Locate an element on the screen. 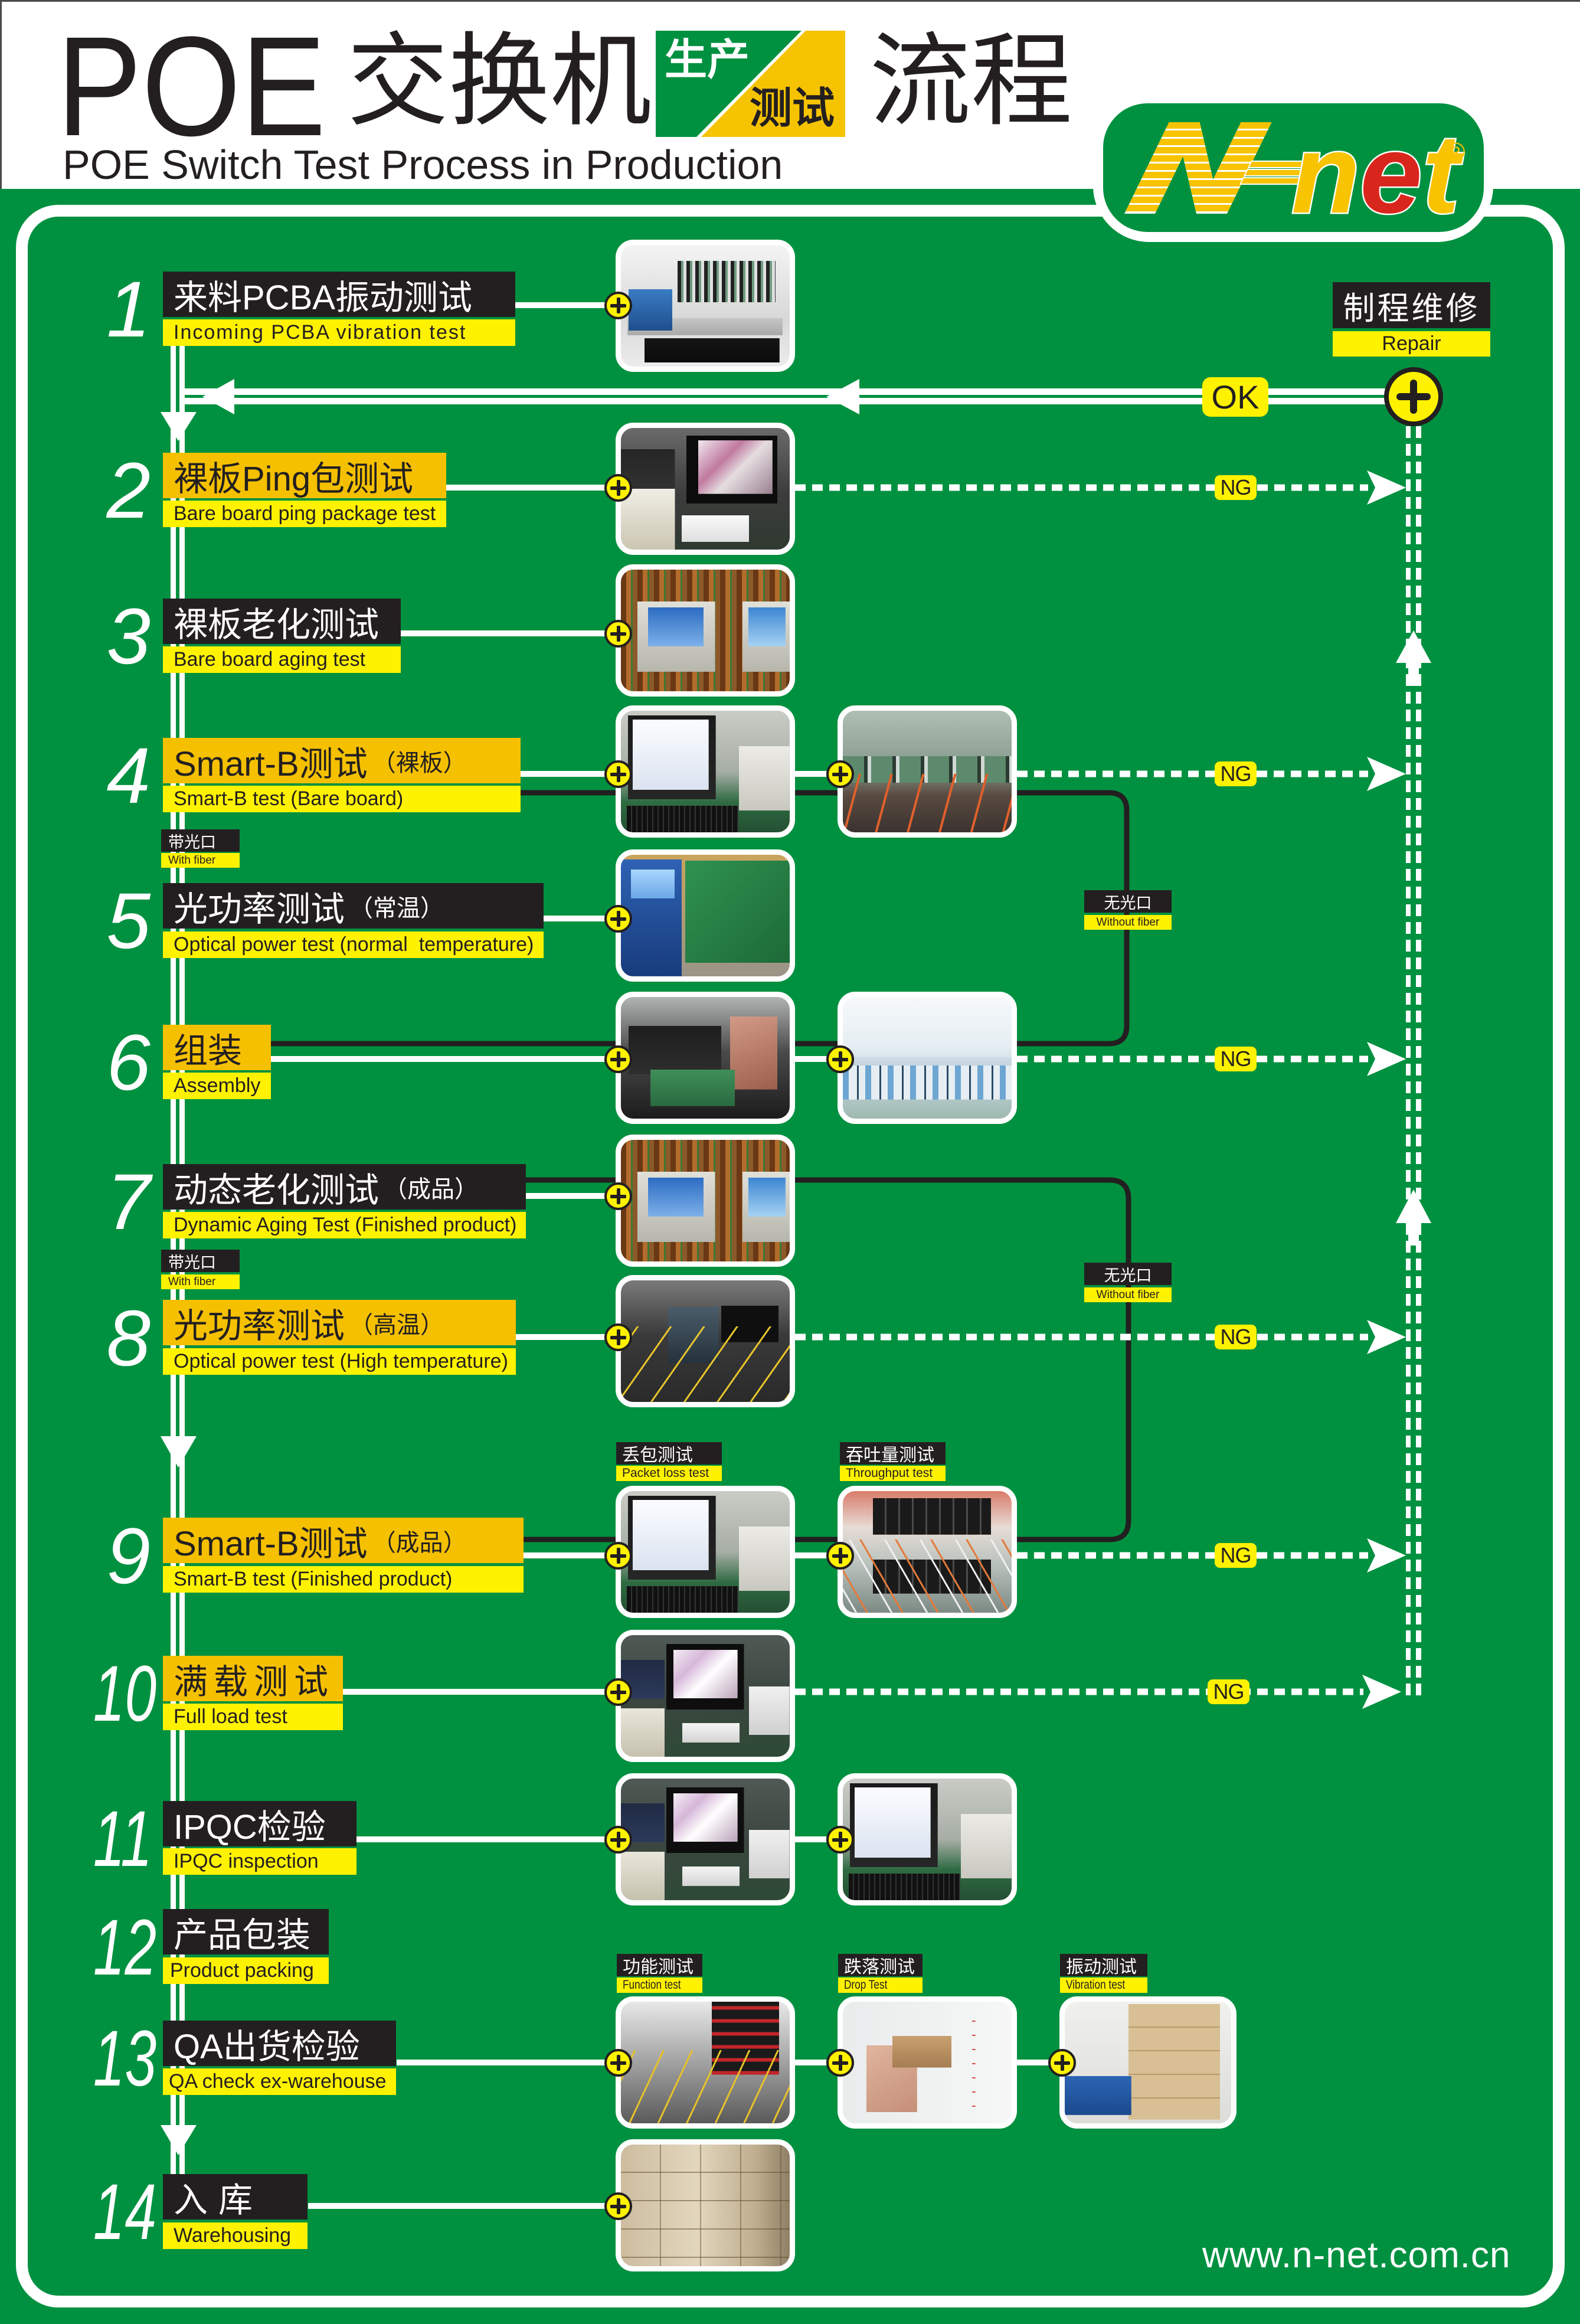  step-title-cn: QA出货检验 is located at coordinates (267, 2046).